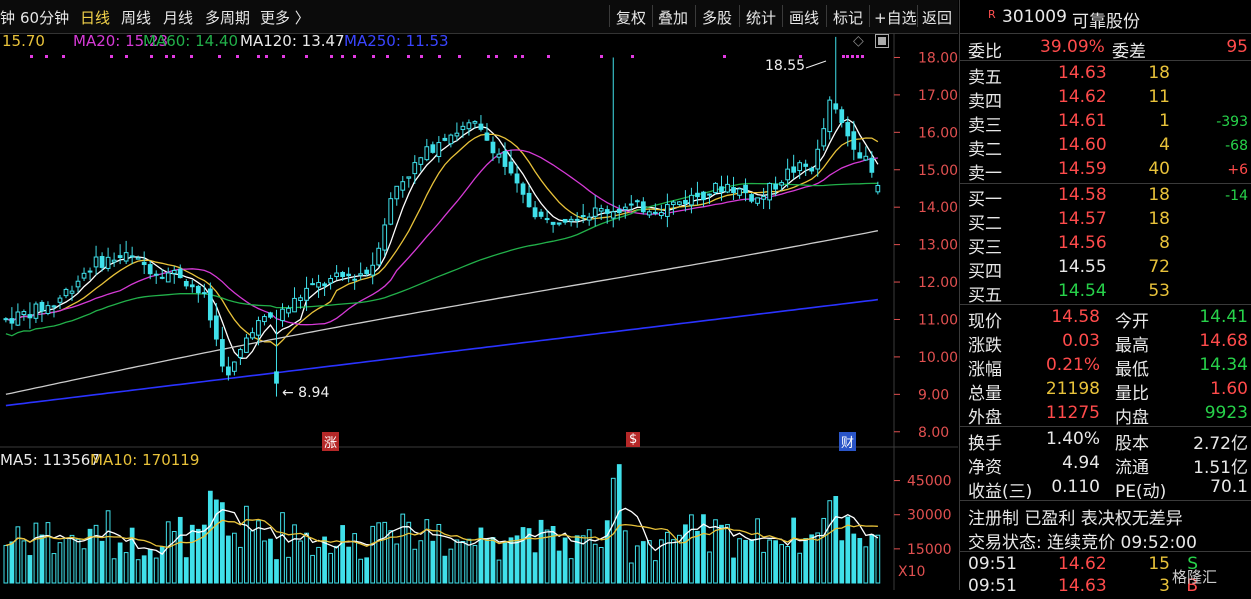 The image size is (1251, 599). What do you see at coordinates (938, 96) in the screenshot?
I see `price-tick-label: 17.00` at bounding box center [938, 96].